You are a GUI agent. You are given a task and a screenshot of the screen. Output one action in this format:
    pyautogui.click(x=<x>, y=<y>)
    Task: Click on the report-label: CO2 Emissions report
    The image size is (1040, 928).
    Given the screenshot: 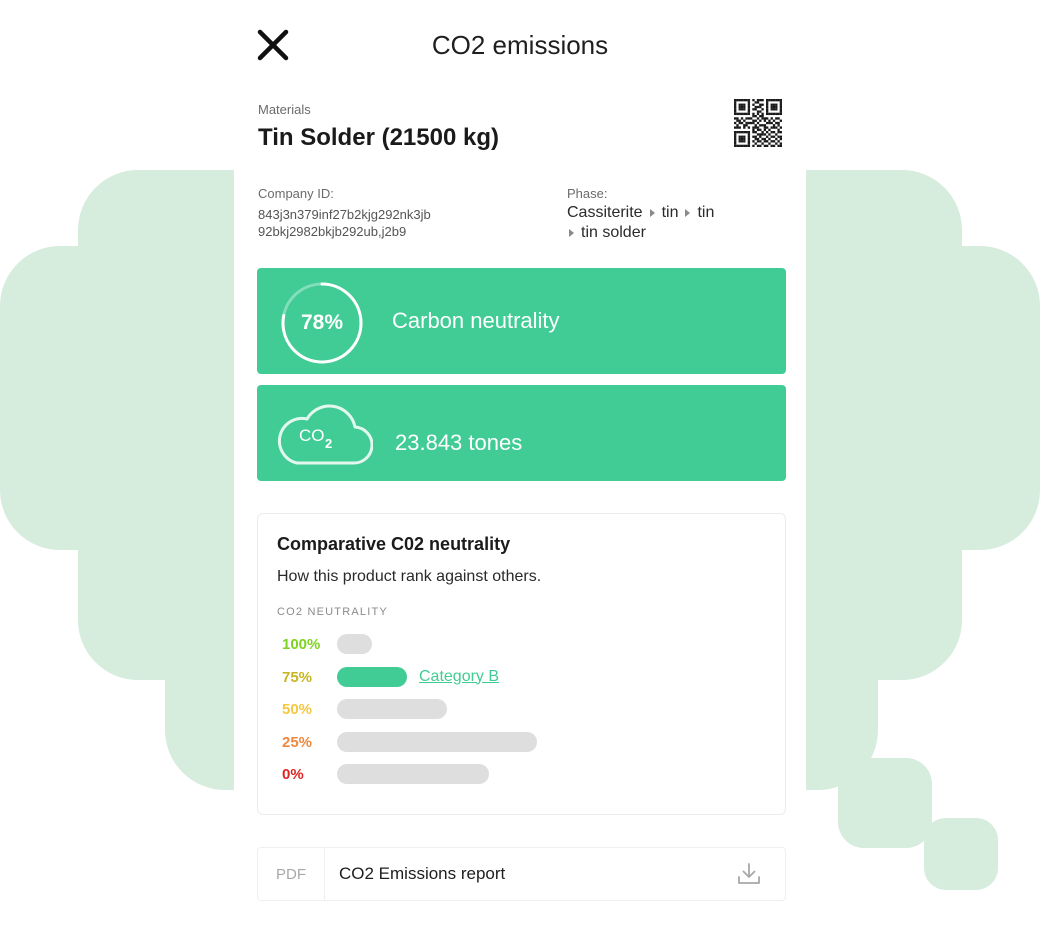 What is the action you would take?
    pyautogui.click(x=422, y=873)
    